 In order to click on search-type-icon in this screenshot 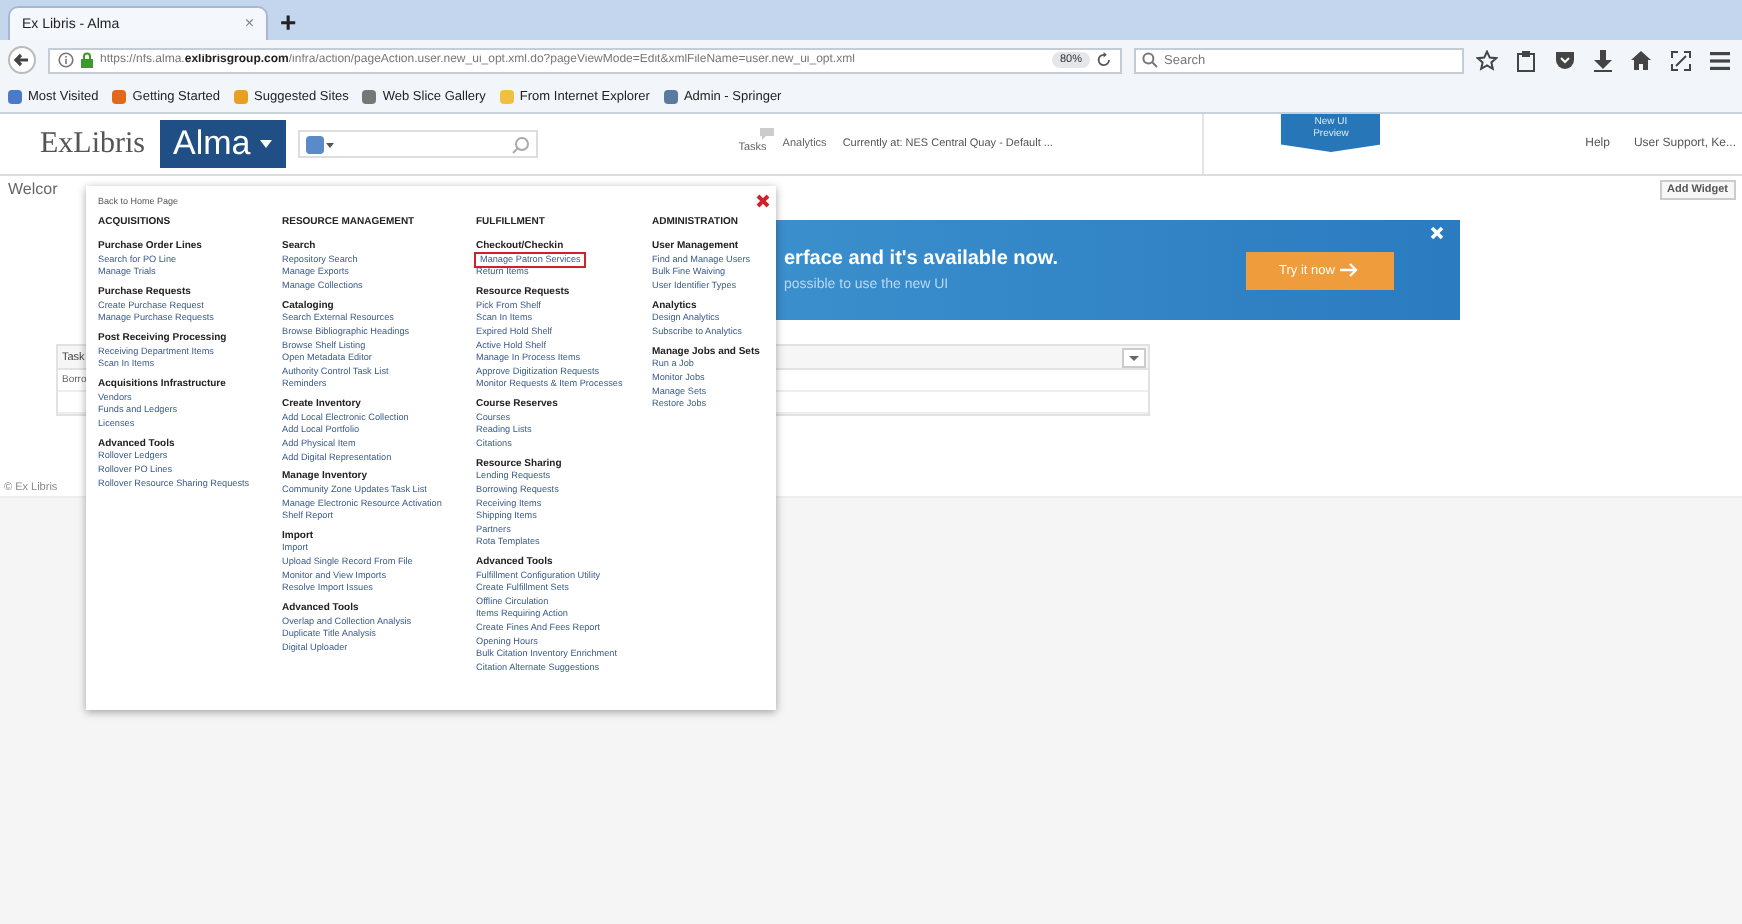, I will do `click(320, 144)`.